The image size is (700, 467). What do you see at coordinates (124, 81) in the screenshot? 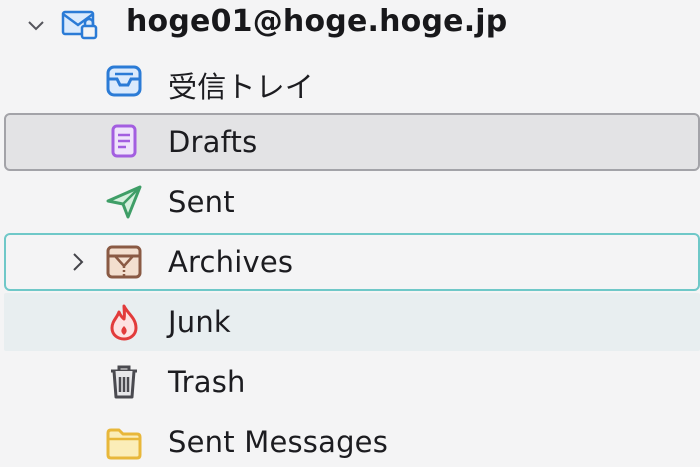
I see `inbox-icon` at bounding box center [124, 81].